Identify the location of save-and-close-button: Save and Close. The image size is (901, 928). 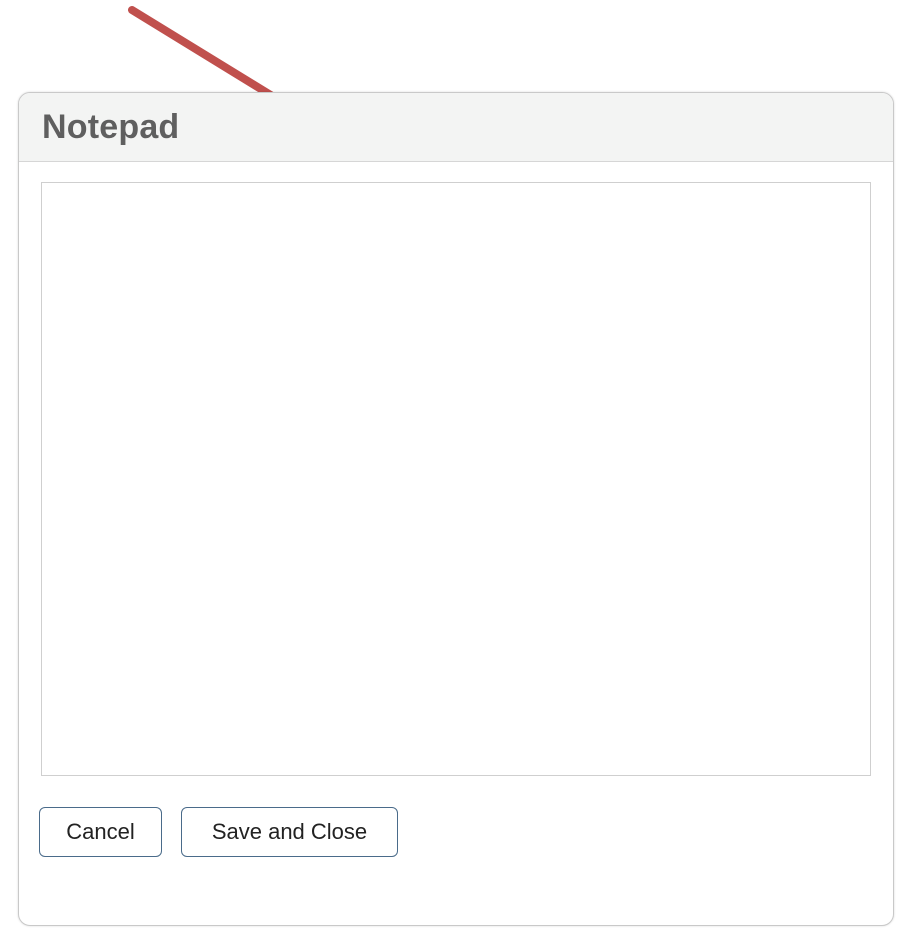
(289, 832).